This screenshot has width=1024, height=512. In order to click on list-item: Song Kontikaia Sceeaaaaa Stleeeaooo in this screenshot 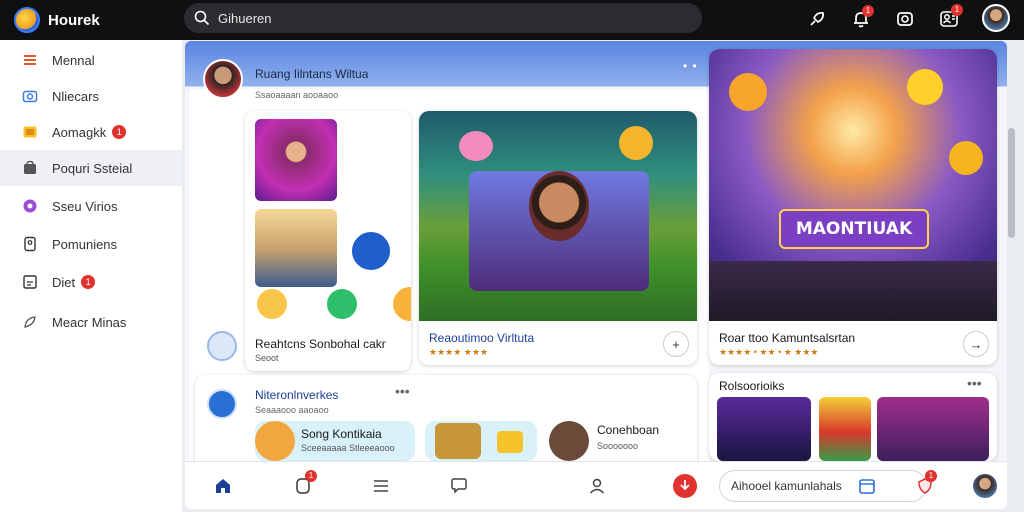, I will do `click(335, 441)`.